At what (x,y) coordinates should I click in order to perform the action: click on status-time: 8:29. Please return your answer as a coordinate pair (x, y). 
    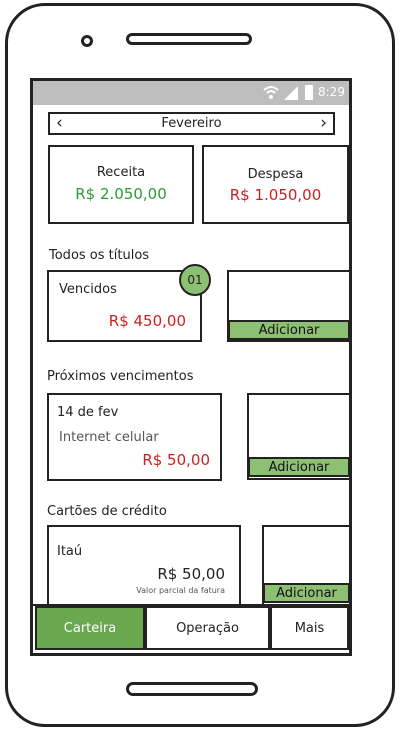
    Looking at the image, I should click on (331, 92).